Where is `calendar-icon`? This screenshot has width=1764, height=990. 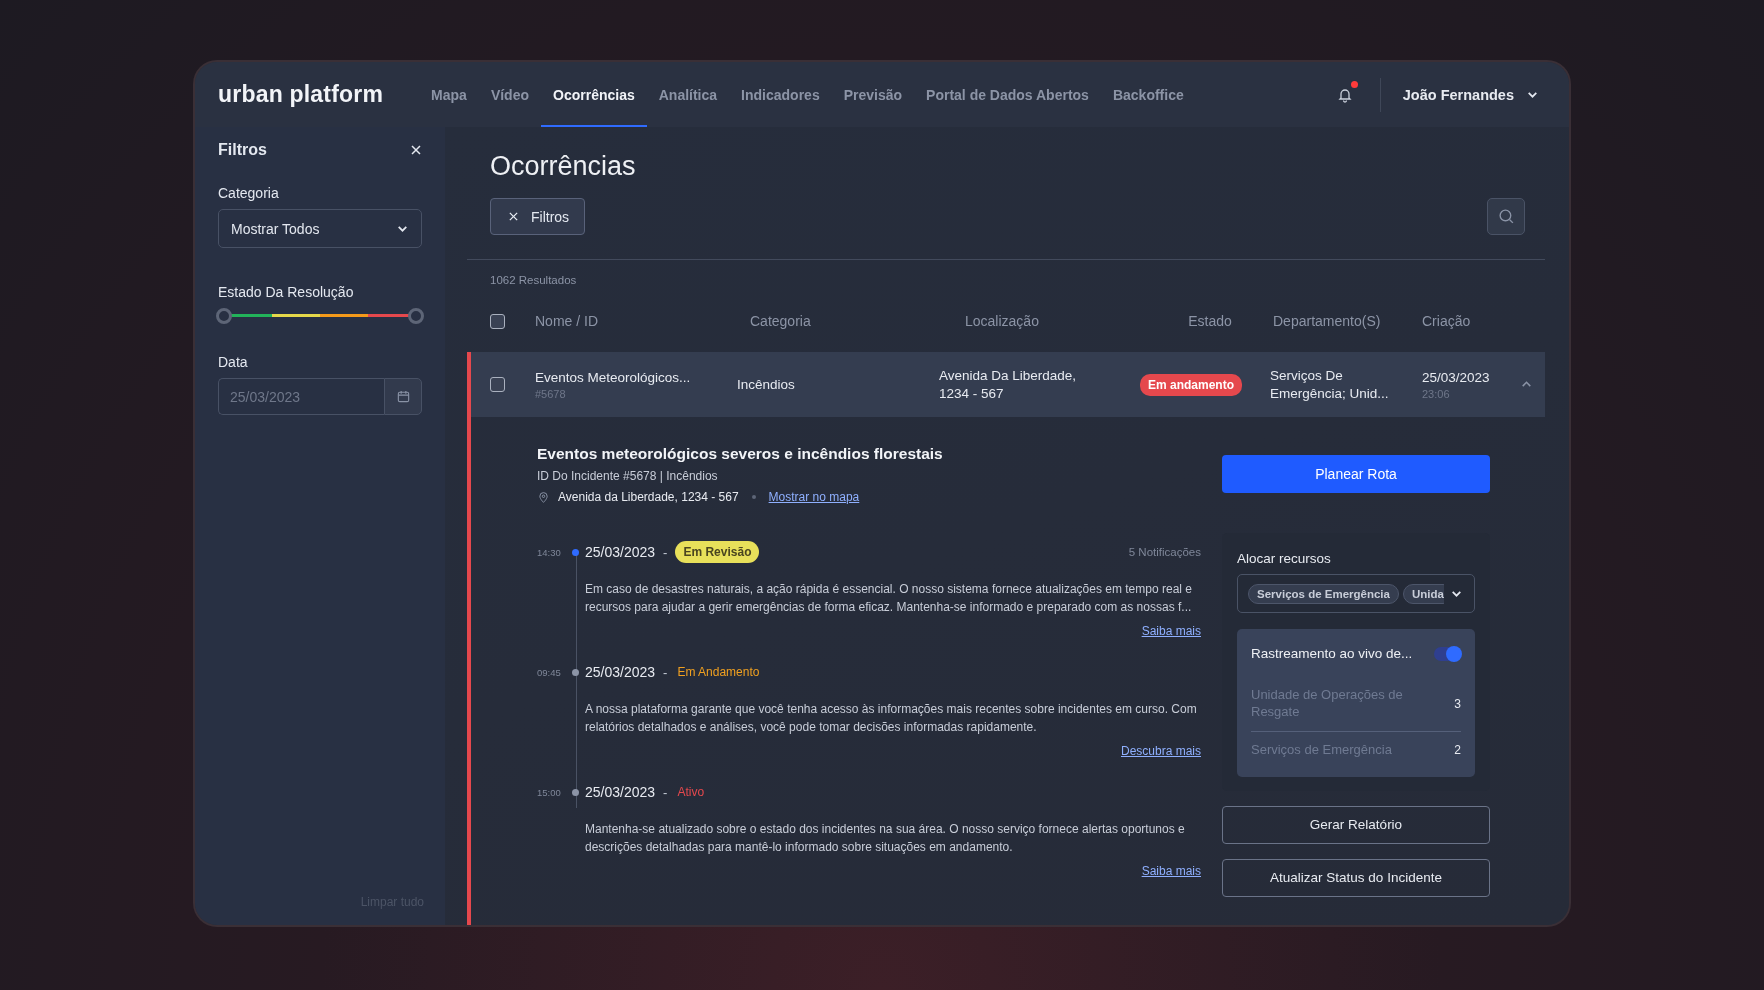 calendar-icon is located at coordinates (403, 396).